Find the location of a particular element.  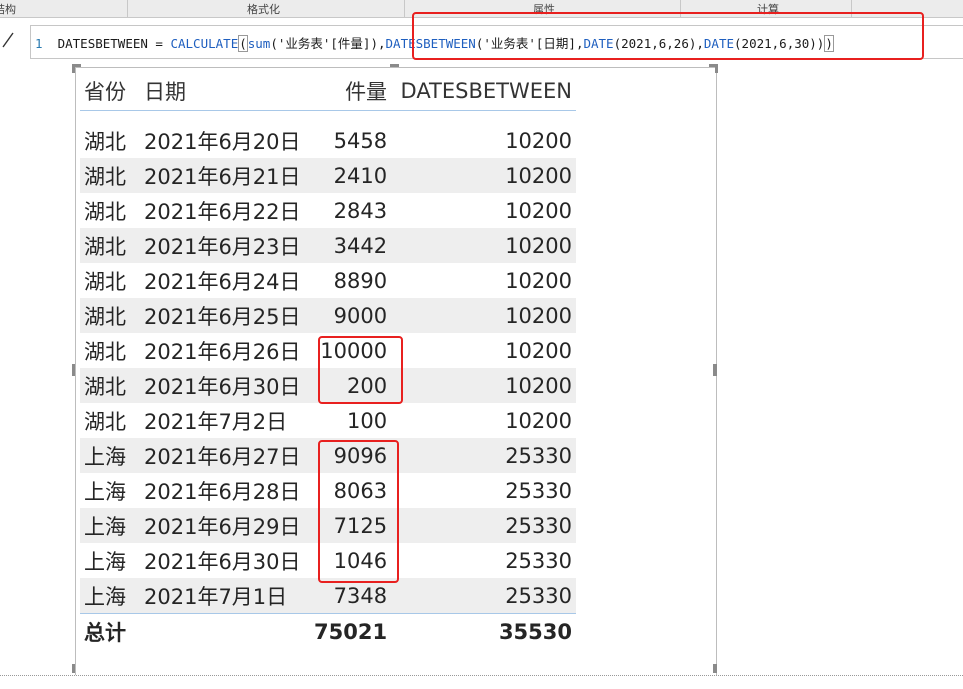

table-row: 湖北 2021年6月21日 2410 10200 is located at coordinates (328, 175).